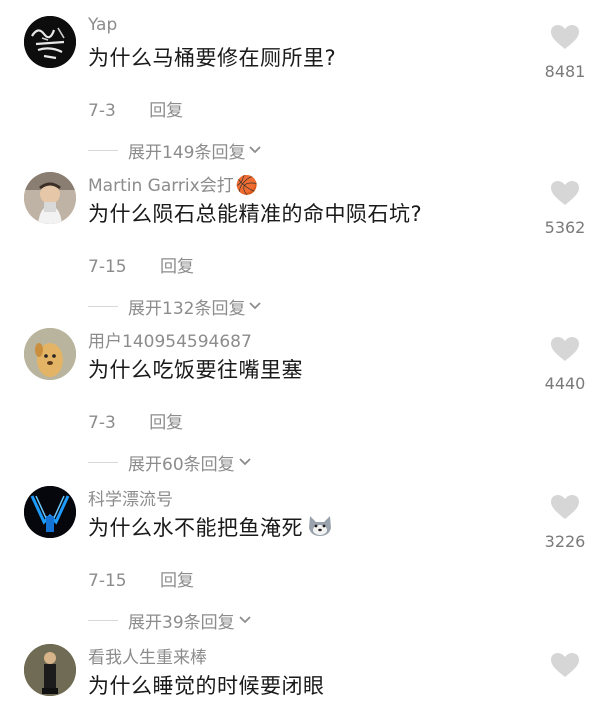 The width and height of the screenshot is (600, 712). What do you see at coordinates (565, 71) in the screenshot?
I see `like-count: 8481` at bounding box center [565, 71].